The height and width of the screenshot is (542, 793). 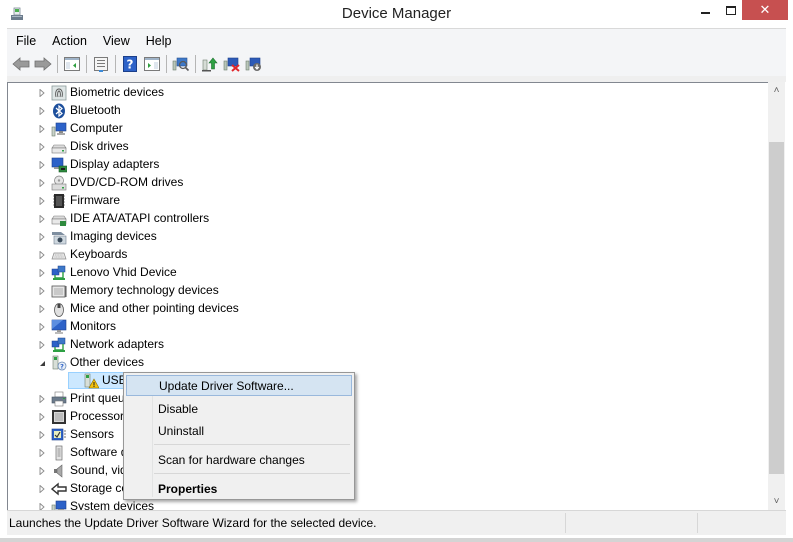 I want to click on tree-item-lenovo-vhid-device: Lenovo Vhid Device, so click(x=358, y=273).